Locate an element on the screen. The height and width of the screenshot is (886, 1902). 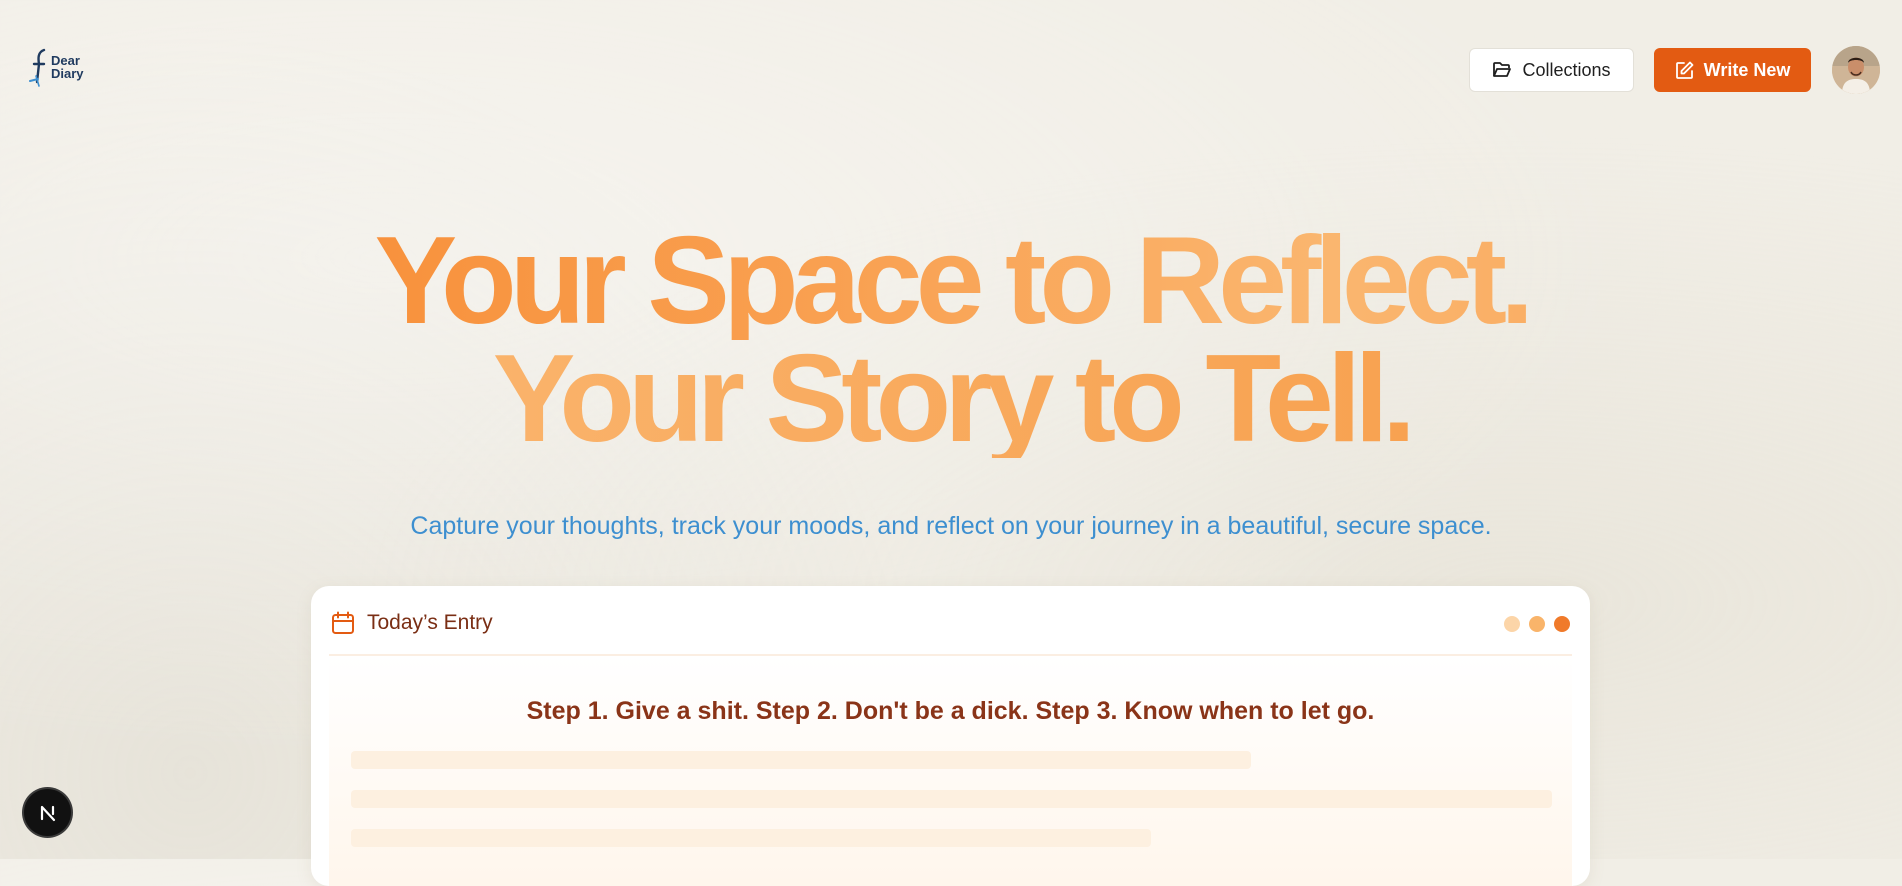
nextjs-logo-icon is located at coordinates (47, 813).